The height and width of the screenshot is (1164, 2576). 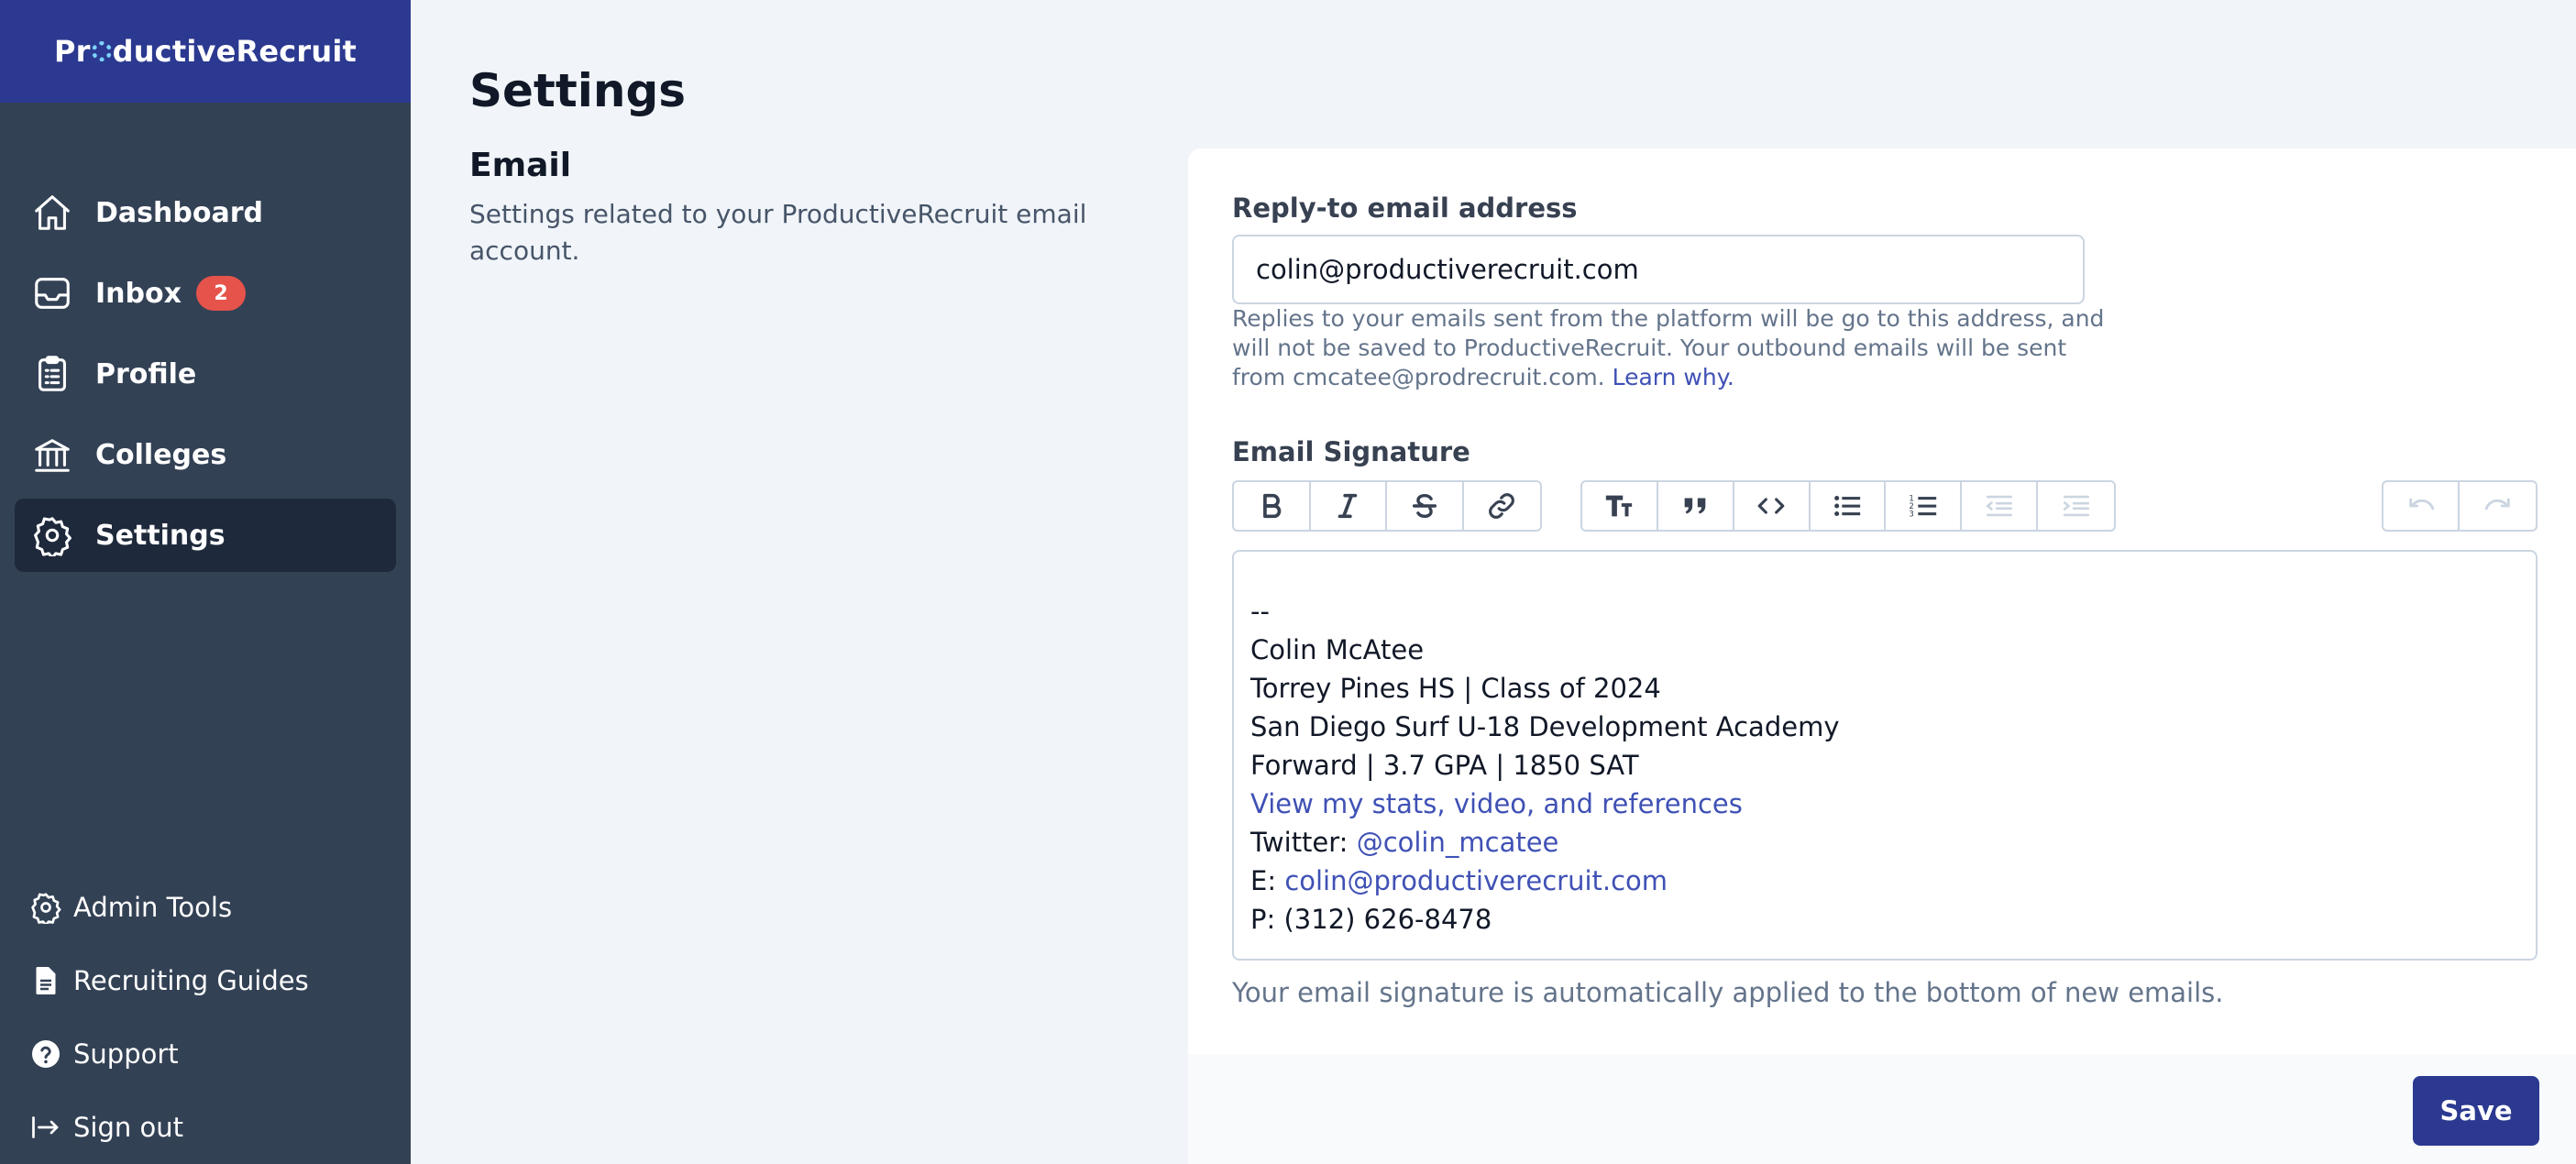 I want to click on bold-button, so click(x=1273, y=506).